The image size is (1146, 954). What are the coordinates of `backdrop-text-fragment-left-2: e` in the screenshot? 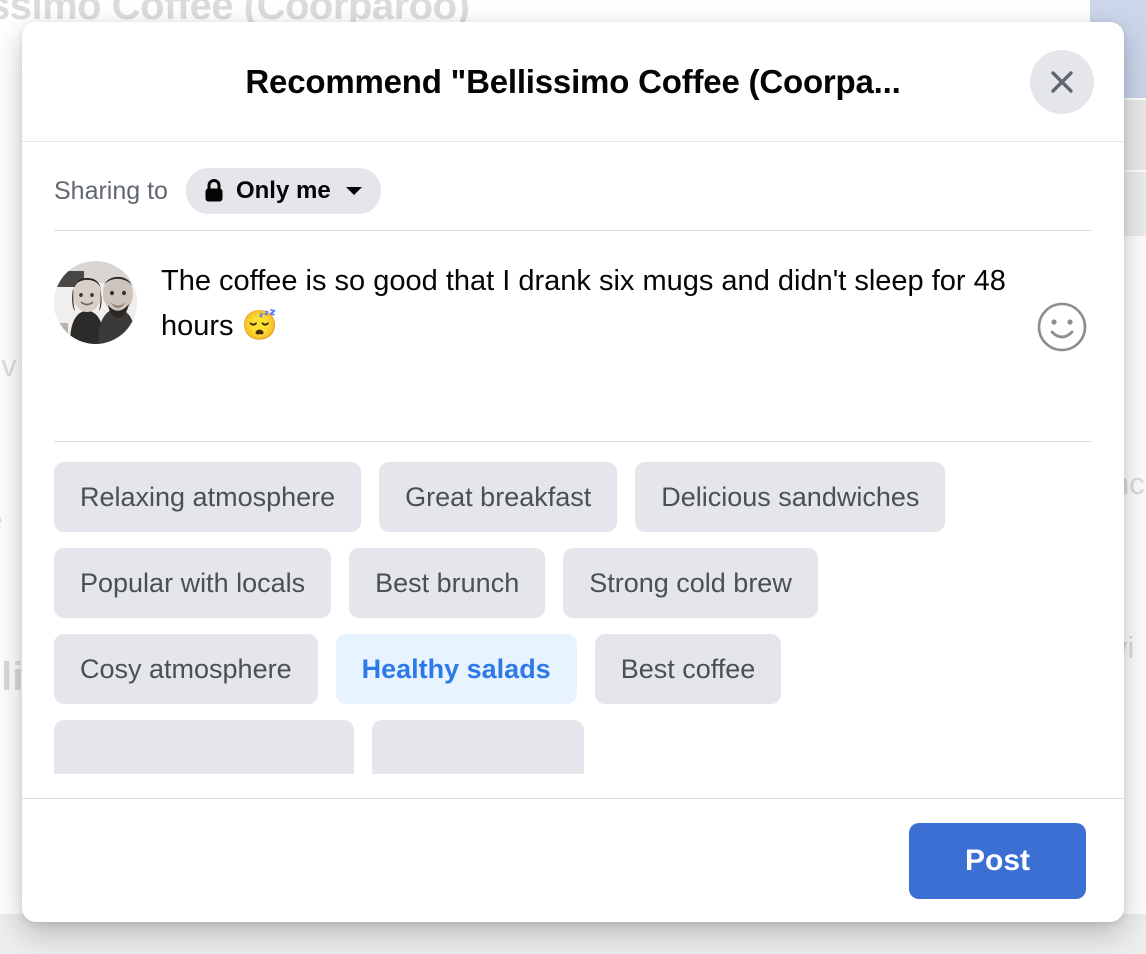 It's located at (1, 520).